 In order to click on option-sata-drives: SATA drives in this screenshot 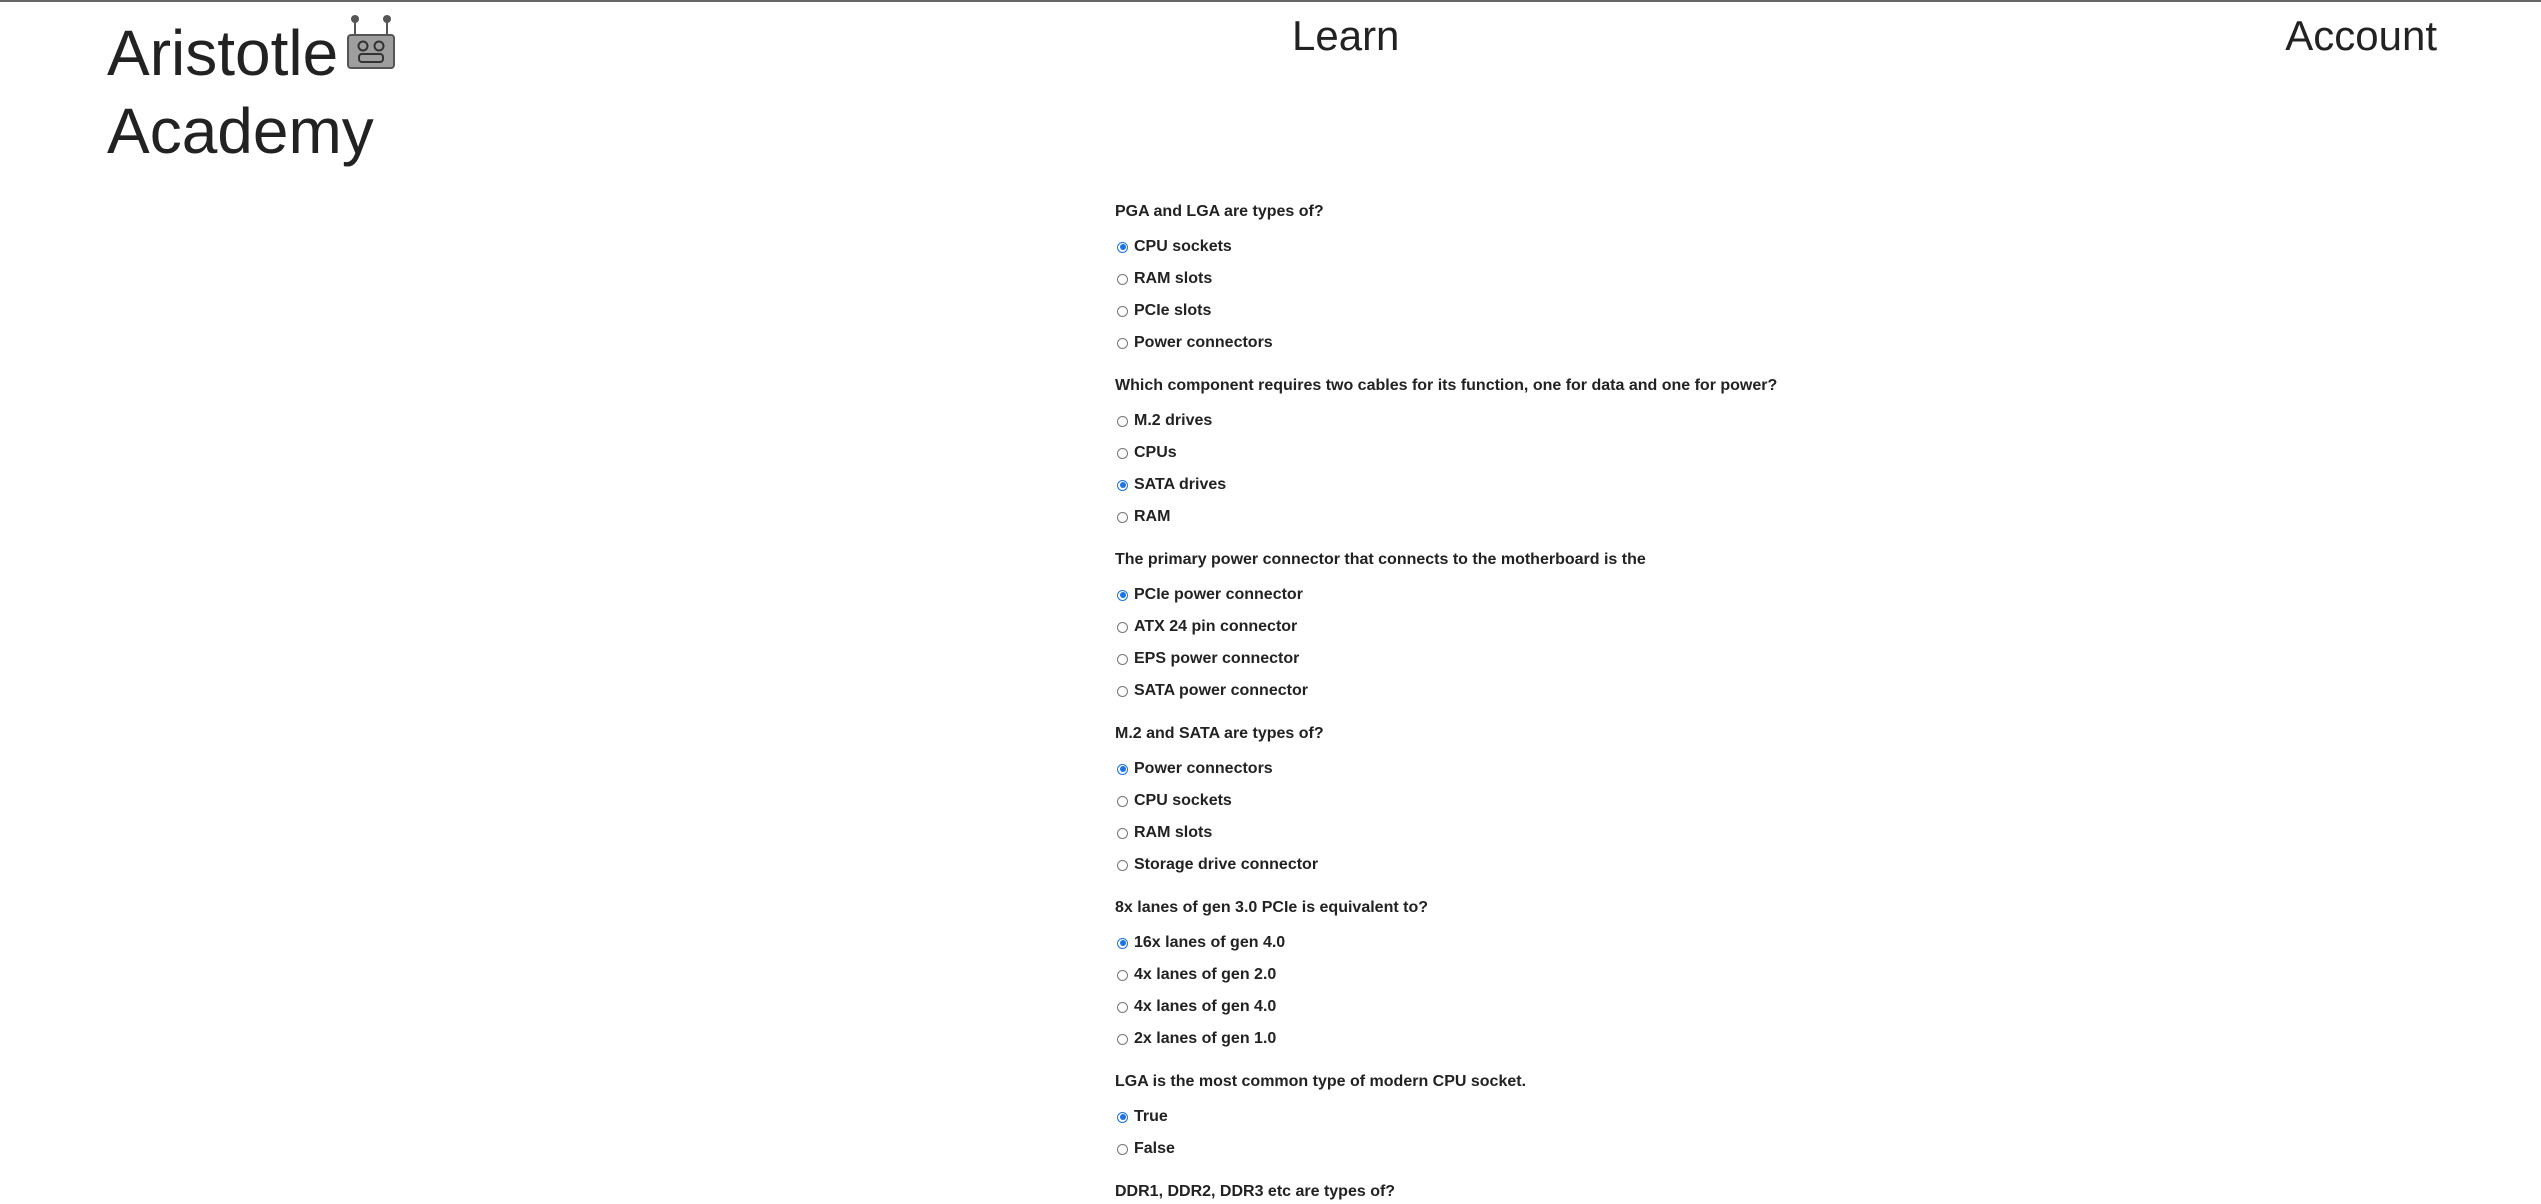, I will do `click(1565, 485)`.